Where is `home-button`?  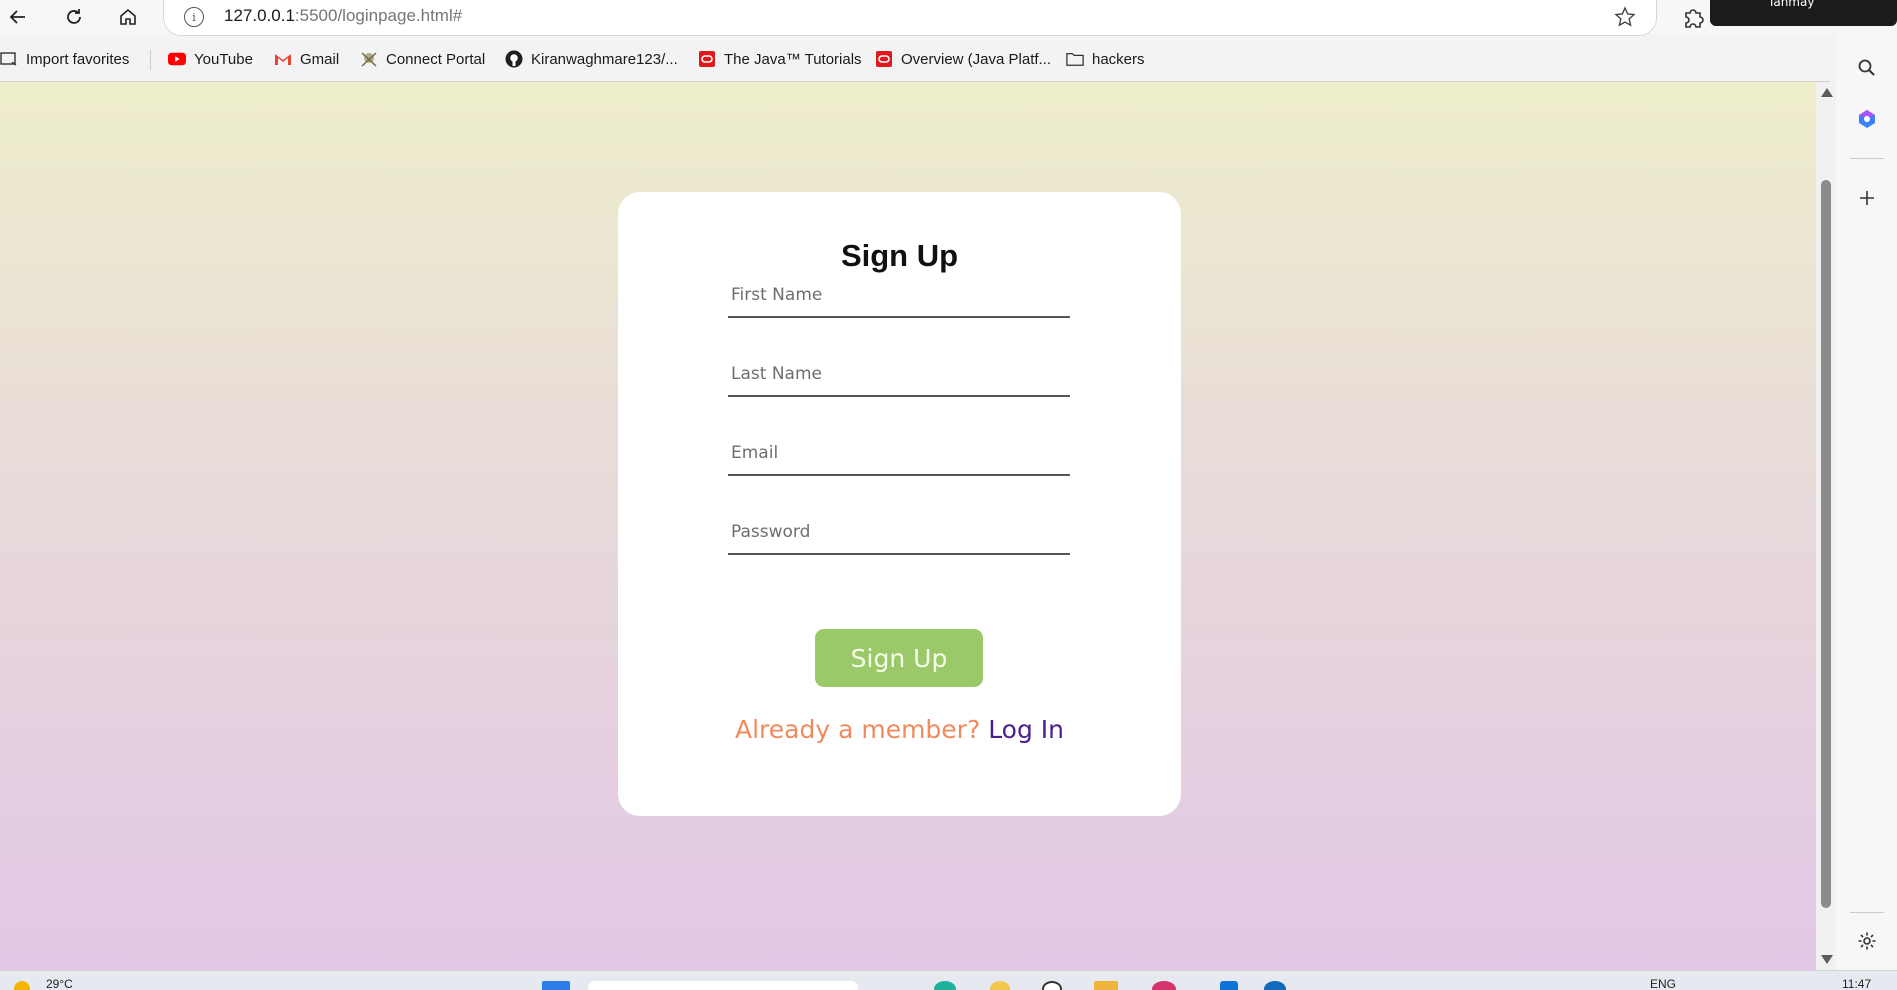 home-button is located at coordinates (128, 17).